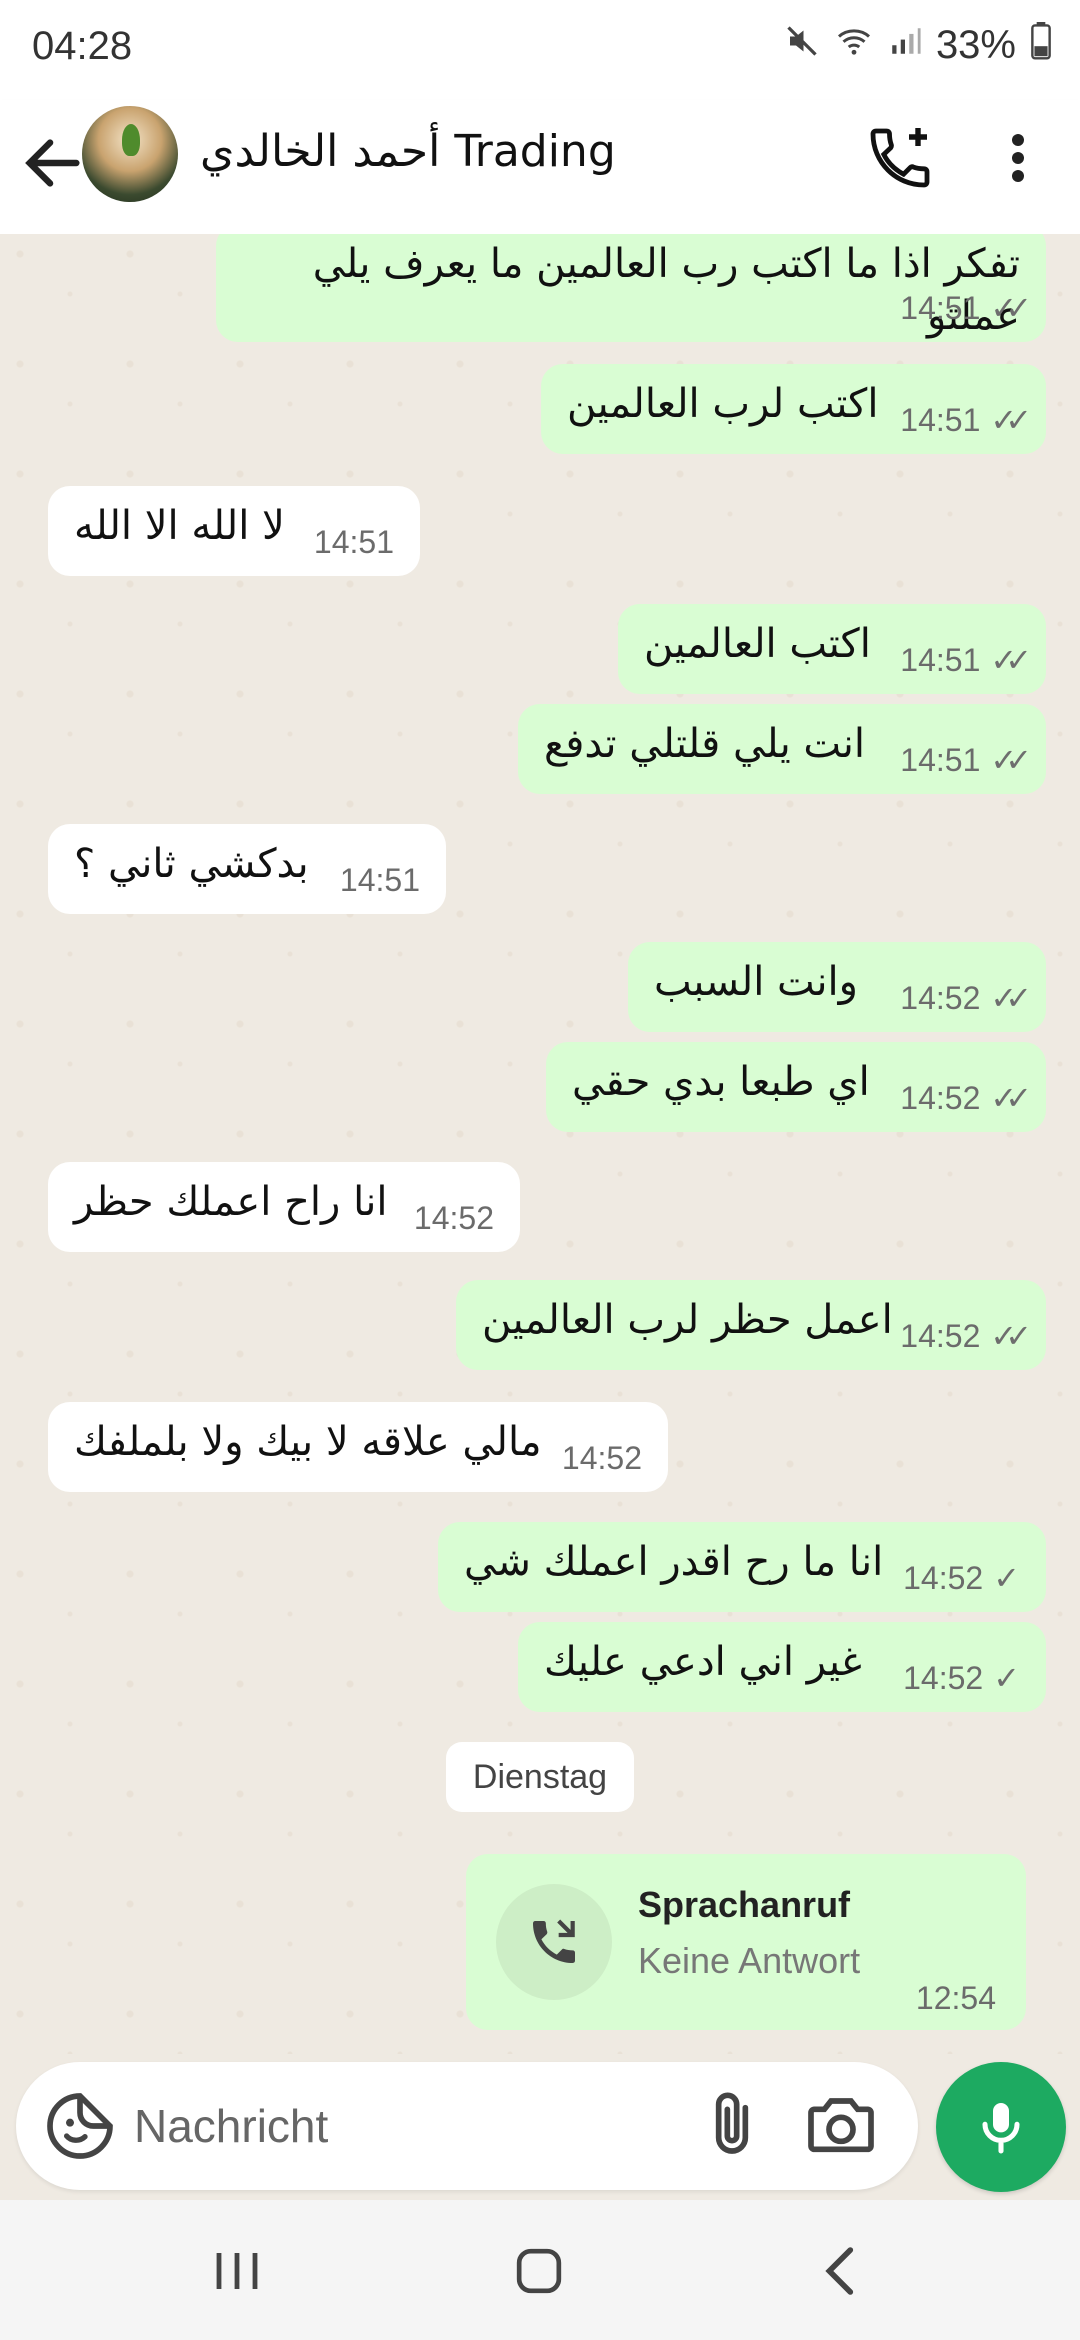 The image size is (1080, 2340). What do you see at coordinates (179, 526) in the screenshot?
I see `message-text: لا الله الا الله` at bounding box center [179, 526].